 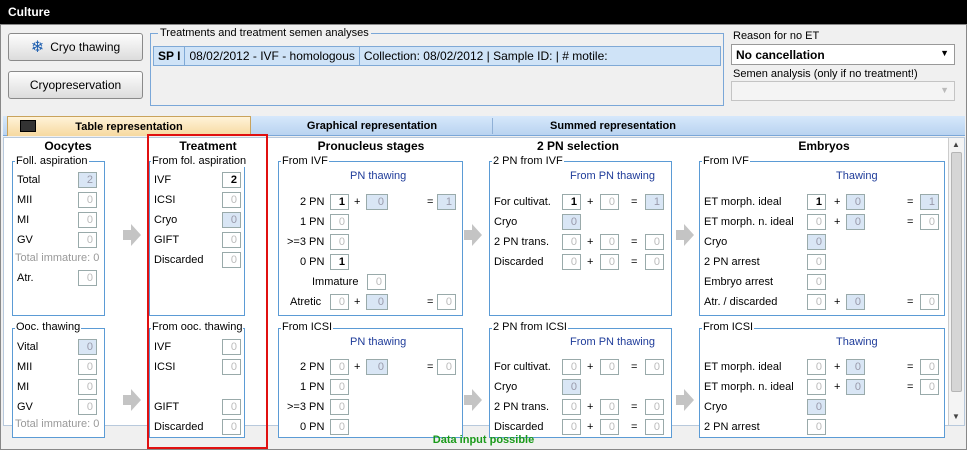 What do you see at coordinates (519, 262) in the screenshot?
I see `discarded-label: Discarded` at bounding box center [519, 262].